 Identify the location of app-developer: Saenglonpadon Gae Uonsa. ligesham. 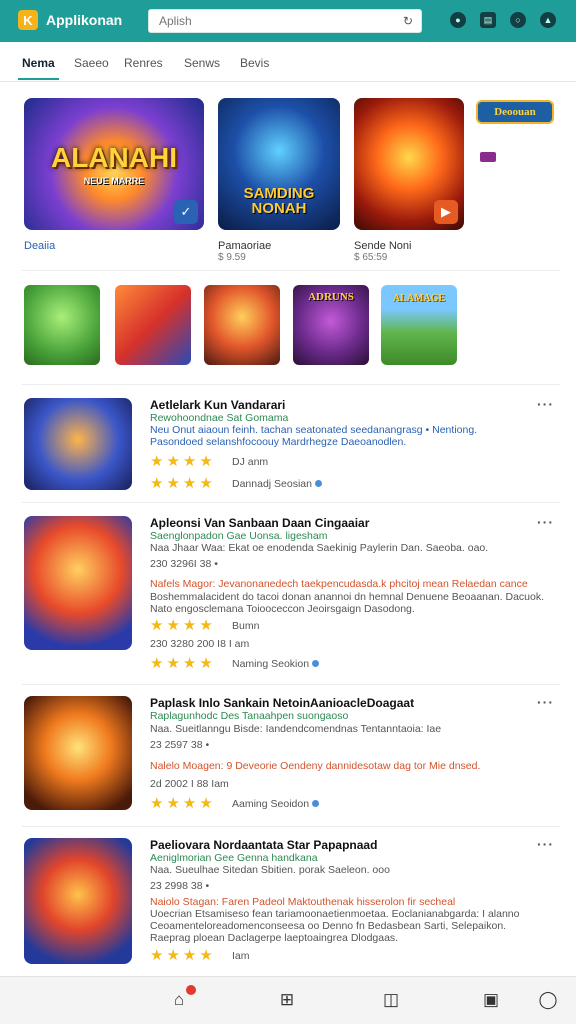
(239, 536).